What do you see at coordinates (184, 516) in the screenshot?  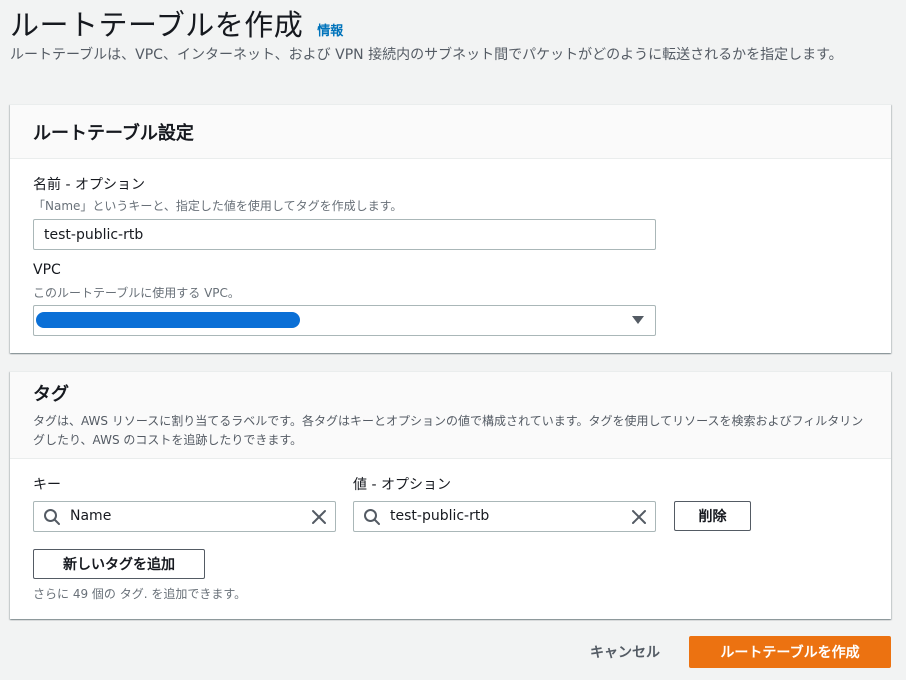 I see `tag-key-input: Name` at bounding box center [184, 516].